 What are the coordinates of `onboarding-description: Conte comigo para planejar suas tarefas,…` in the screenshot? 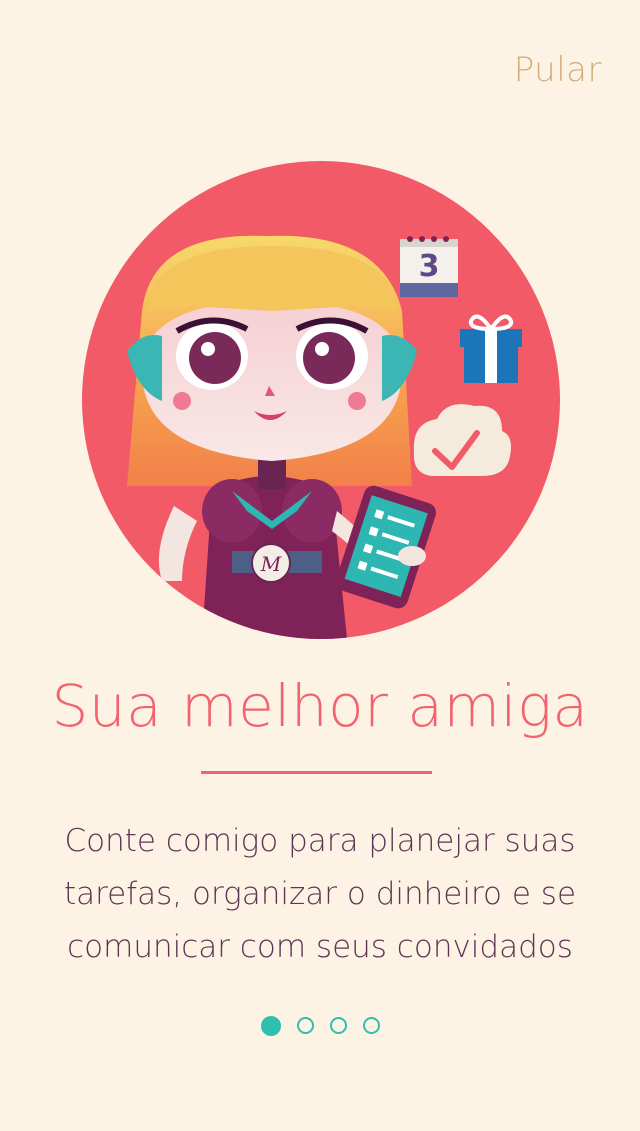 It's located at (320, 894).